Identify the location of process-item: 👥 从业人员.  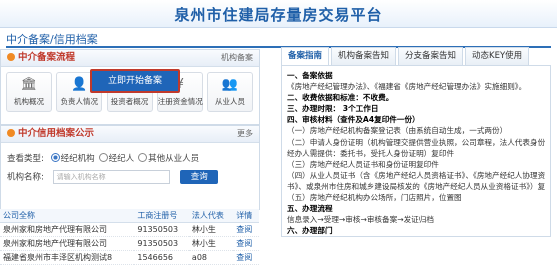
(230, 92).